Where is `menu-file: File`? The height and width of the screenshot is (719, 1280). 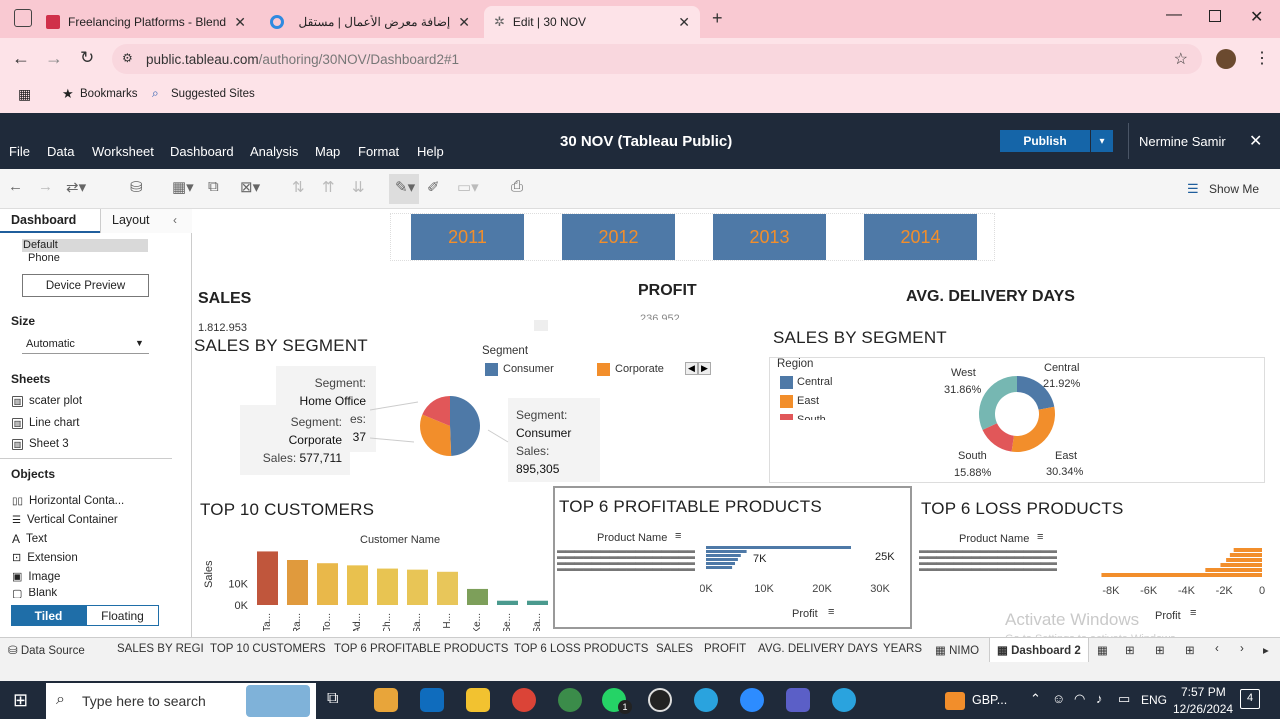
menu-file: File is located at coordinates (19, 151).